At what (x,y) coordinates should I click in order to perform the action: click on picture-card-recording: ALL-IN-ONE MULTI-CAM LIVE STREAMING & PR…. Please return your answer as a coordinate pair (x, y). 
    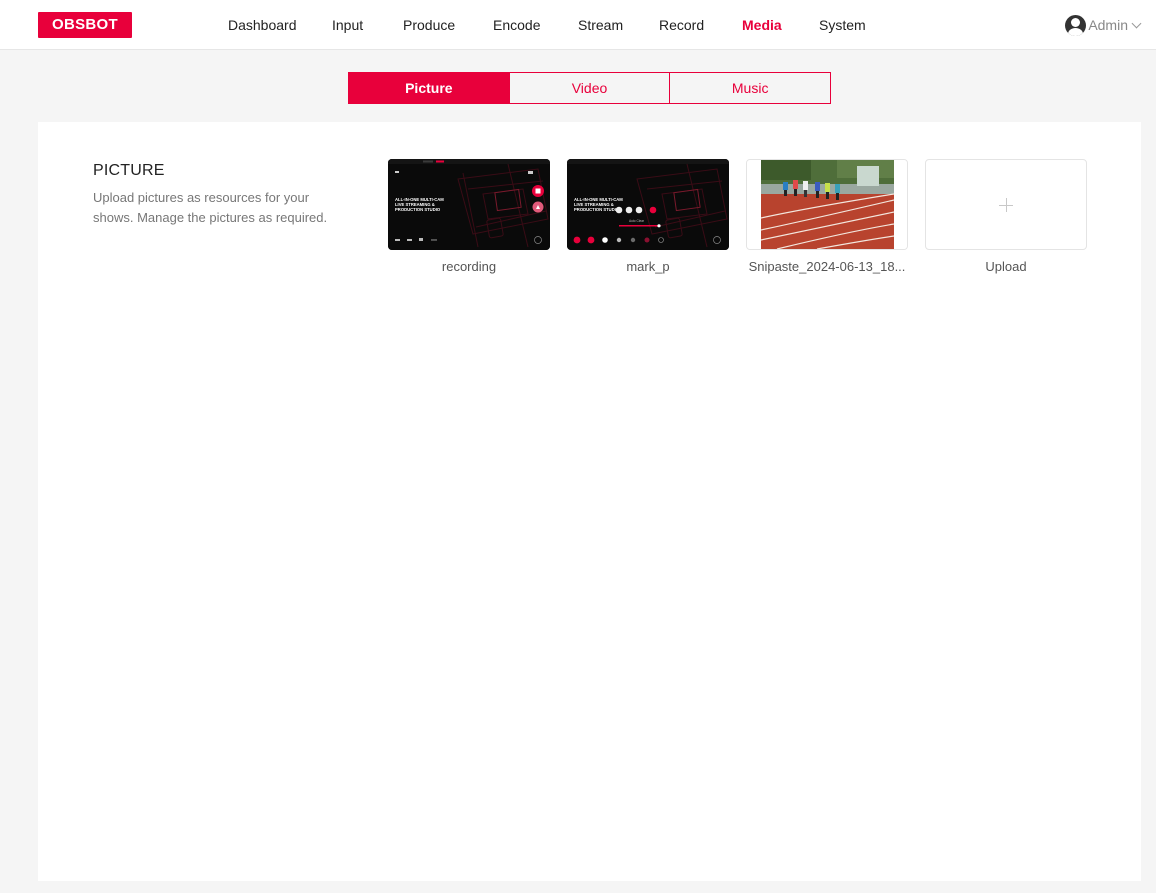
    Looking at the image, I should click on (469, 216).